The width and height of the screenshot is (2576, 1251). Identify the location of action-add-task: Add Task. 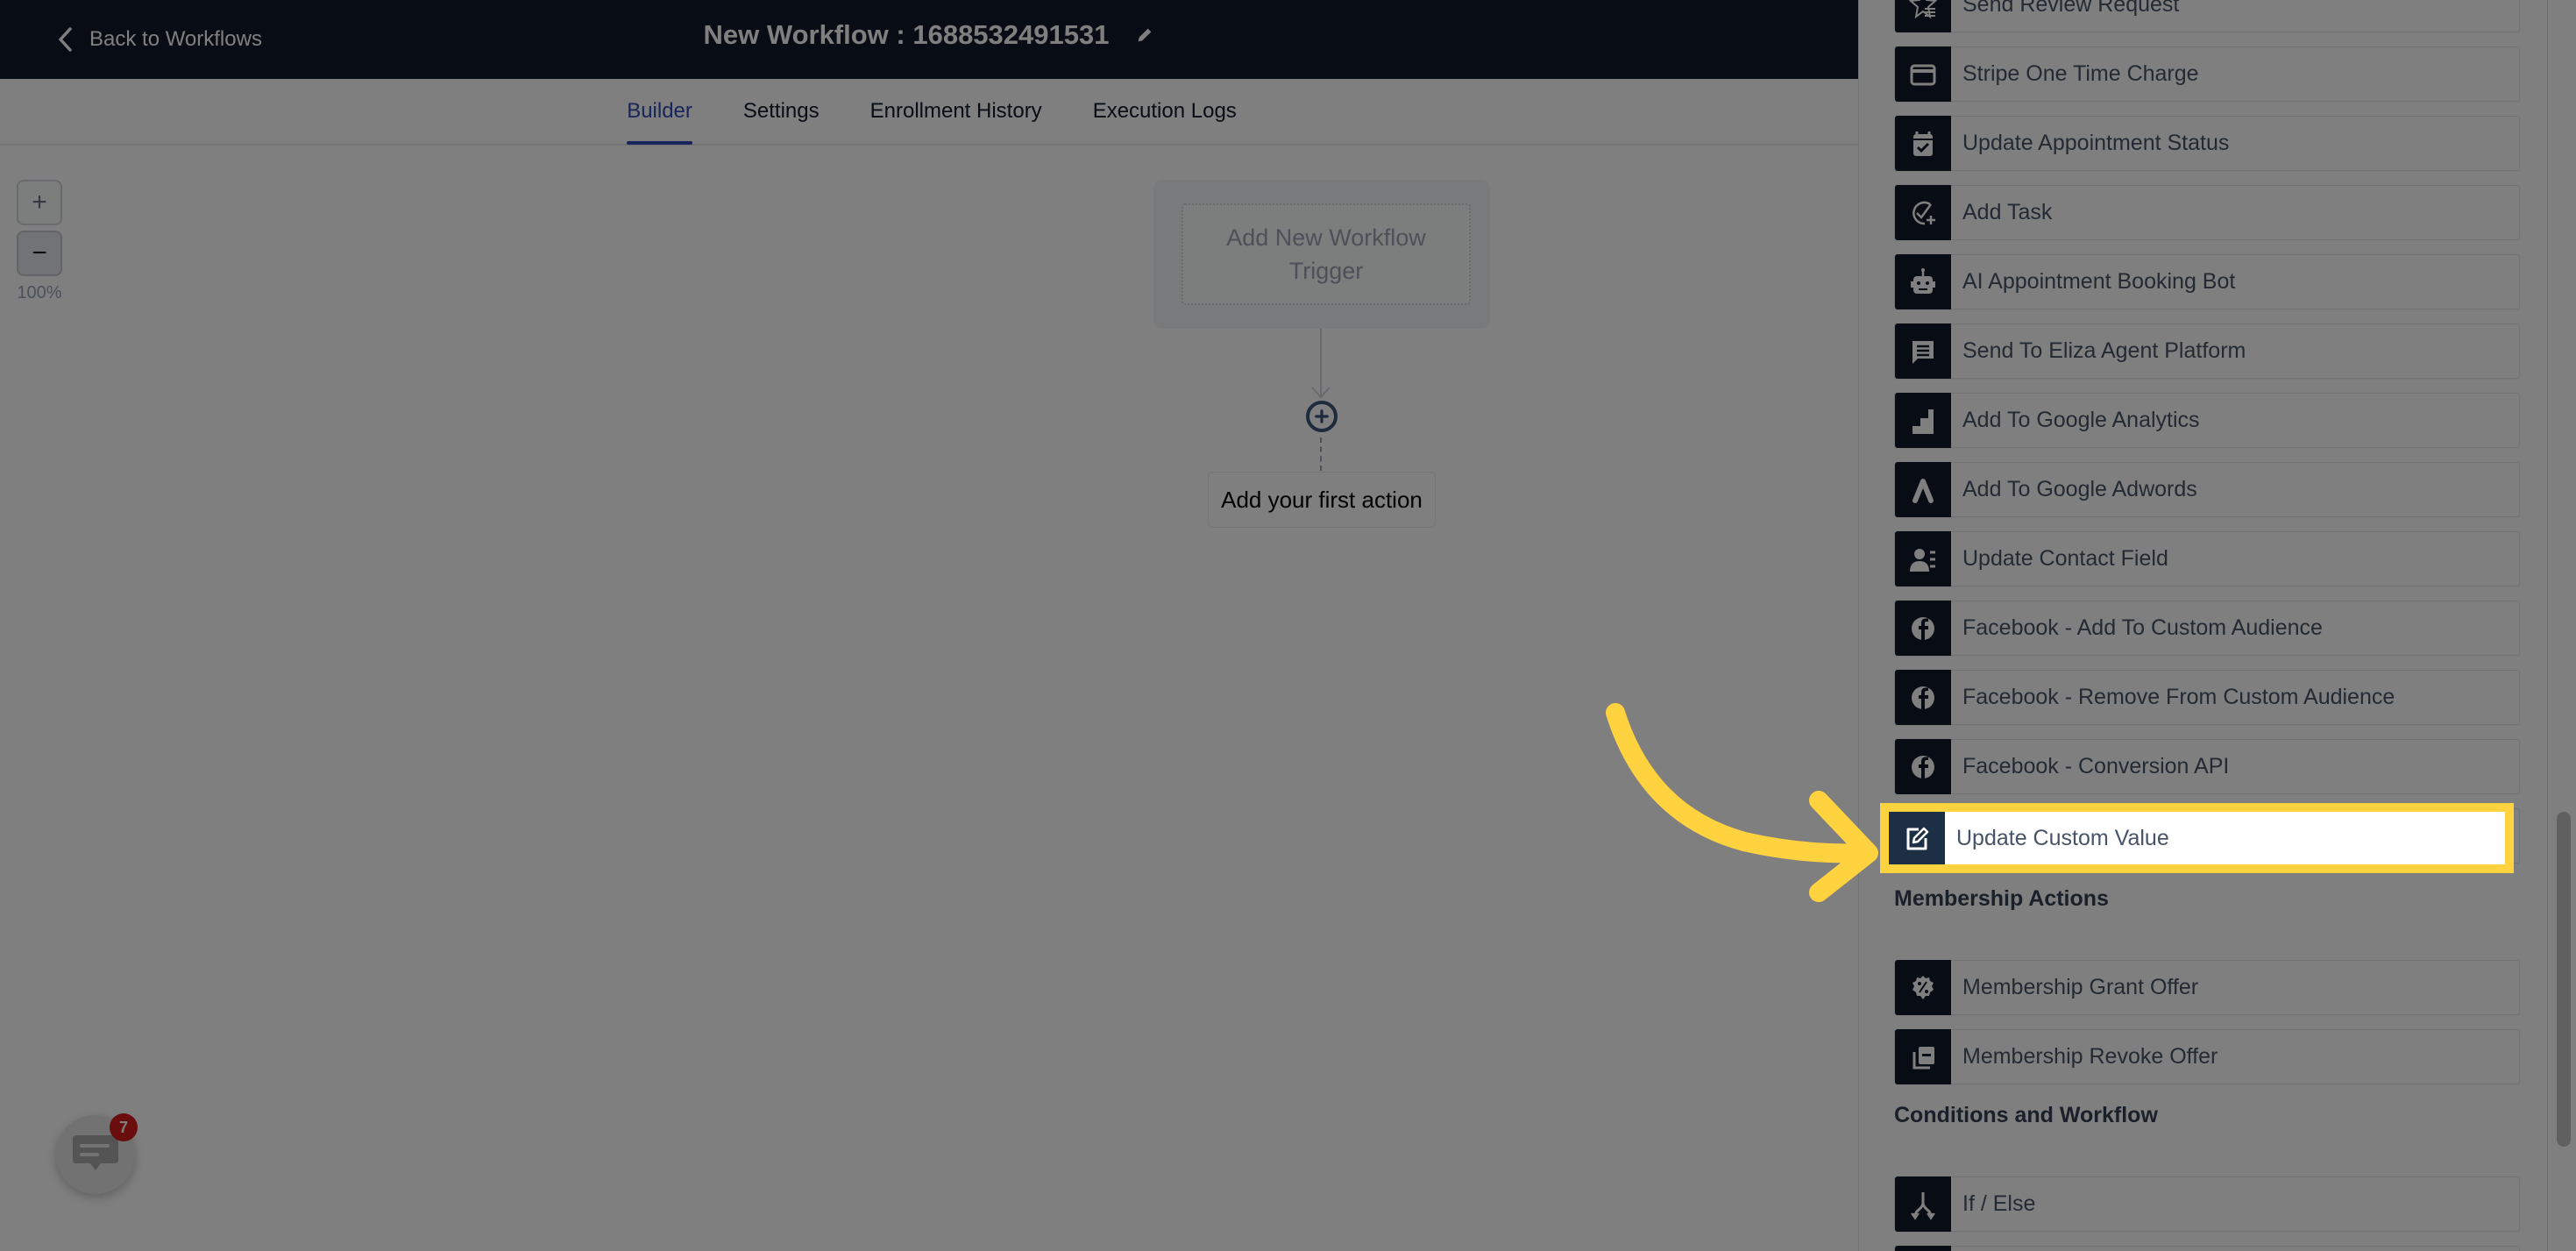
(2207, 212).